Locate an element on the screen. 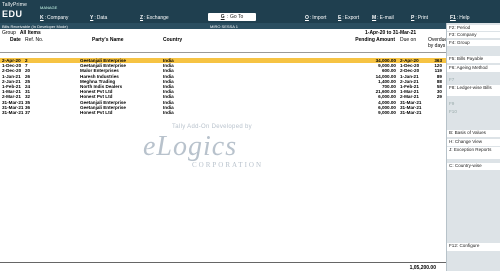 The height and width of the screenshot is (271, 500). brand: TallyPrime EDU is located at coordinates (14, 10).